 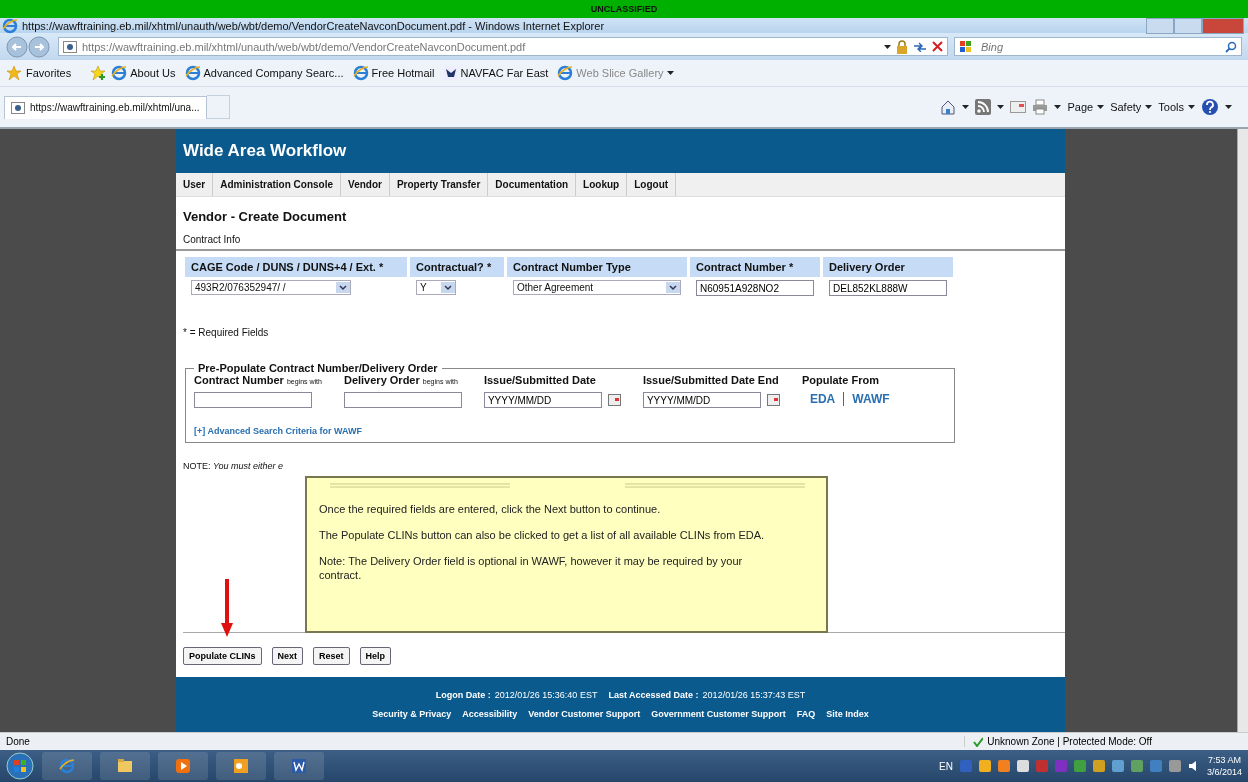 What do you see at coordinates (516, 695) in the screenshot?
I see `logon-date: Logon Date : 2012/01/26 15:36:40 EST` at bounding box center [516, 695].